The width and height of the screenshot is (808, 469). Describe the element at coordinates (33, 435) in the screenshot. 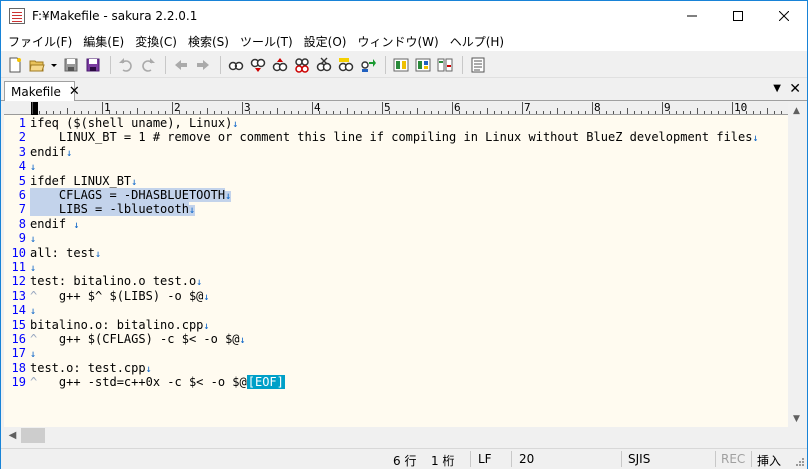

I see `horizontal-scroll-thumb` at that location.